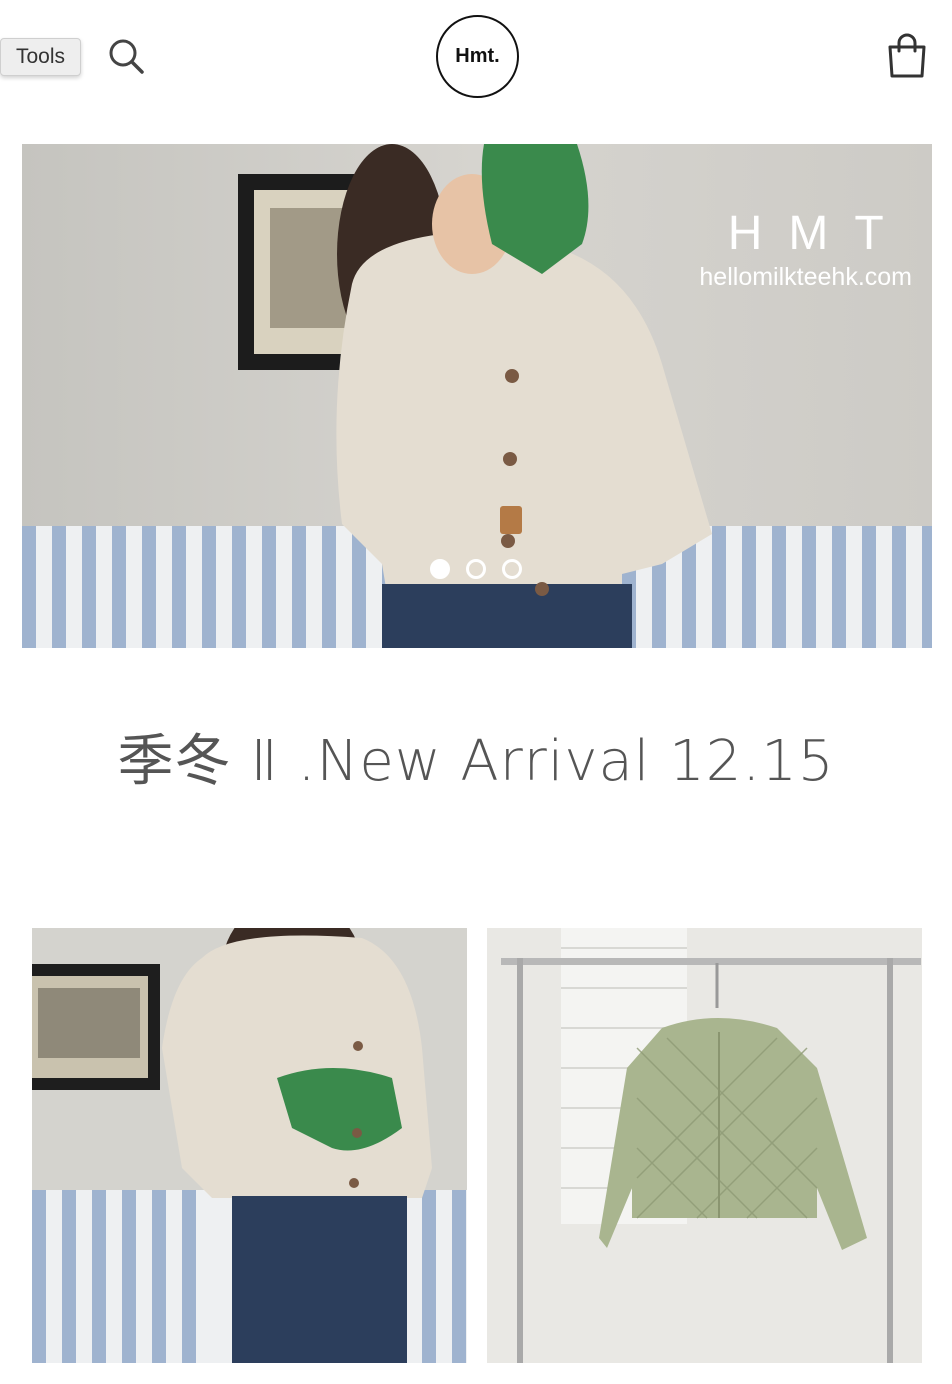 The height and width of the screenshot is (1384, 952). What do you see at coordinates (126, 56) in the screenshot?
I see `search-icon` at bounding box center [126, 56].